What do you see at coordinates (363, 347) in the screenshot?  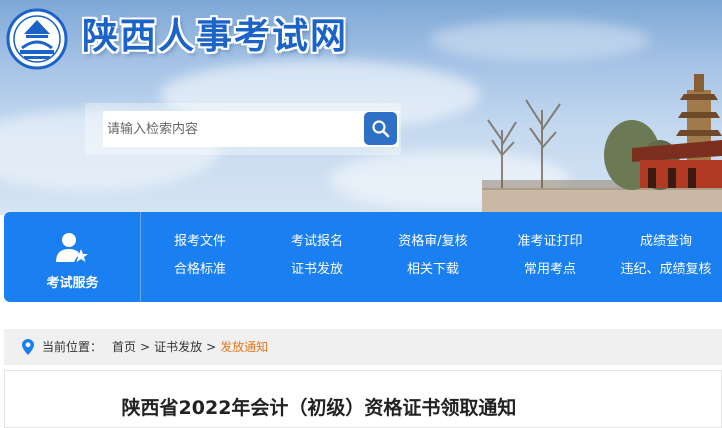 I see `breadcrumb: 当前位置： 首页 > 证书发放 > 发放通知` at bounding box center [363, 347].